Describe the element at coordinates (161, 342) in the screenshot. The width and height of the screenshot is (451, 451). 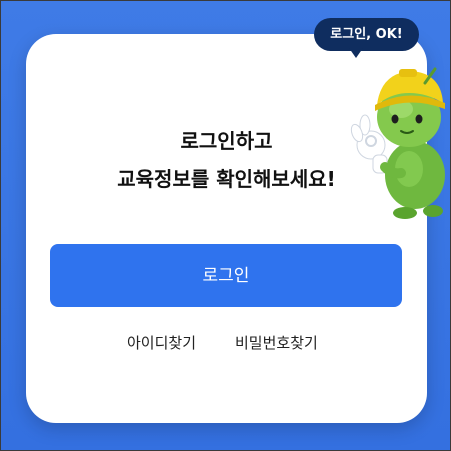
I see `find-id-link: 아이디찾기` at that location.